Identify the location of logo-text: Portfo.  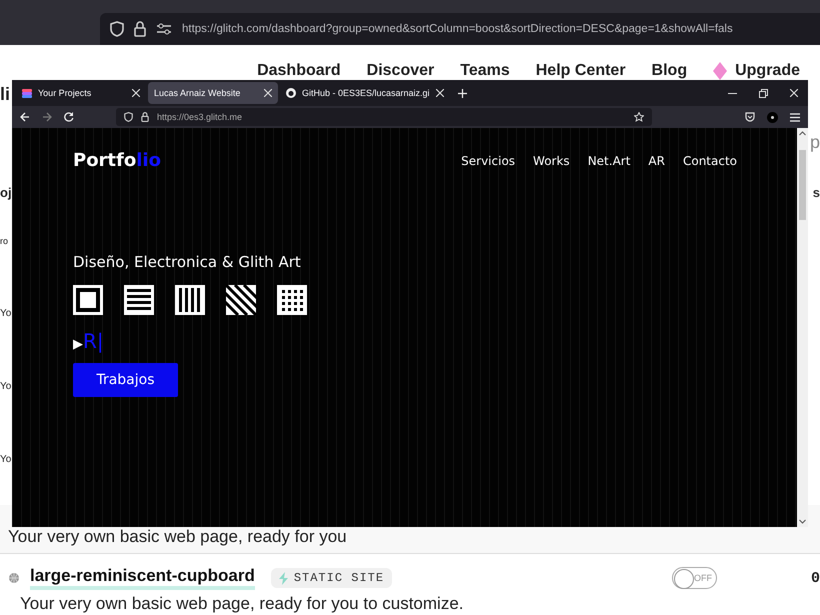
(104, 160).